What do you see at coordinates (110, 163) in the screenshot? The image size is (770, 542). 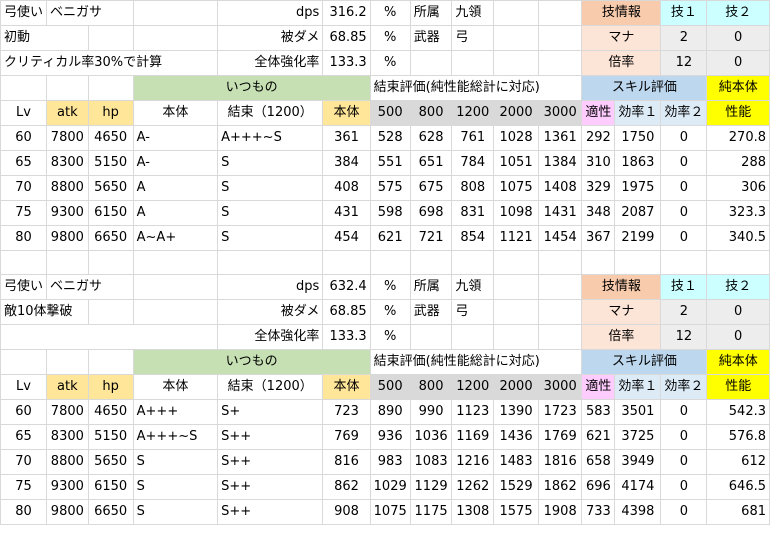 I see `data-cell: 5150` at bounding box center [110, 163].